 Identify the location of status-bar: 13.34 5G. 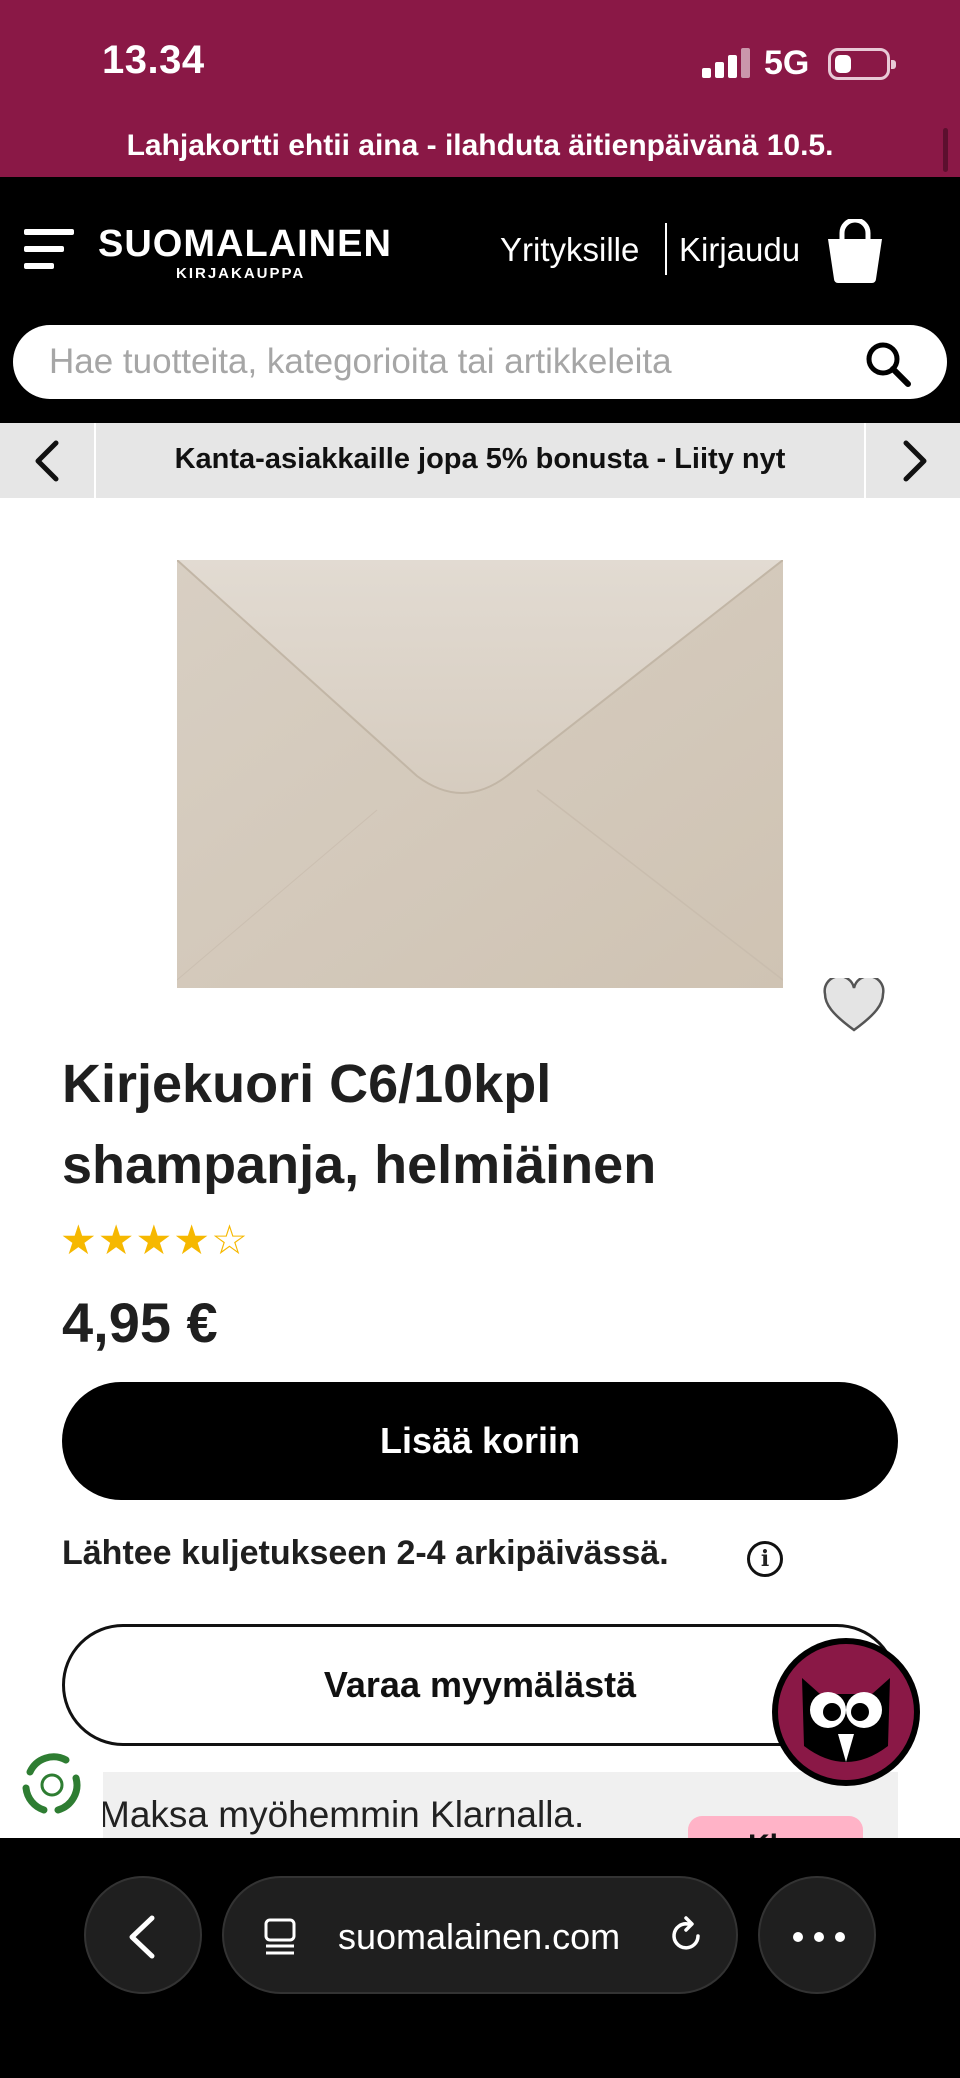
(480, 60).